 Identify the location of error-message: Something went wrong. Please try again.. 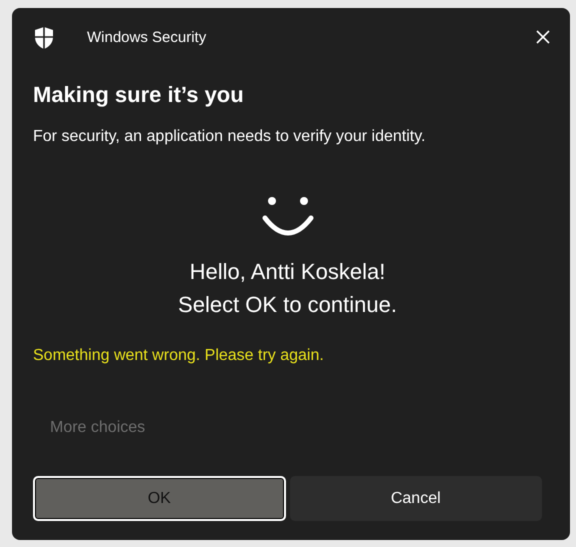
(179, 356).